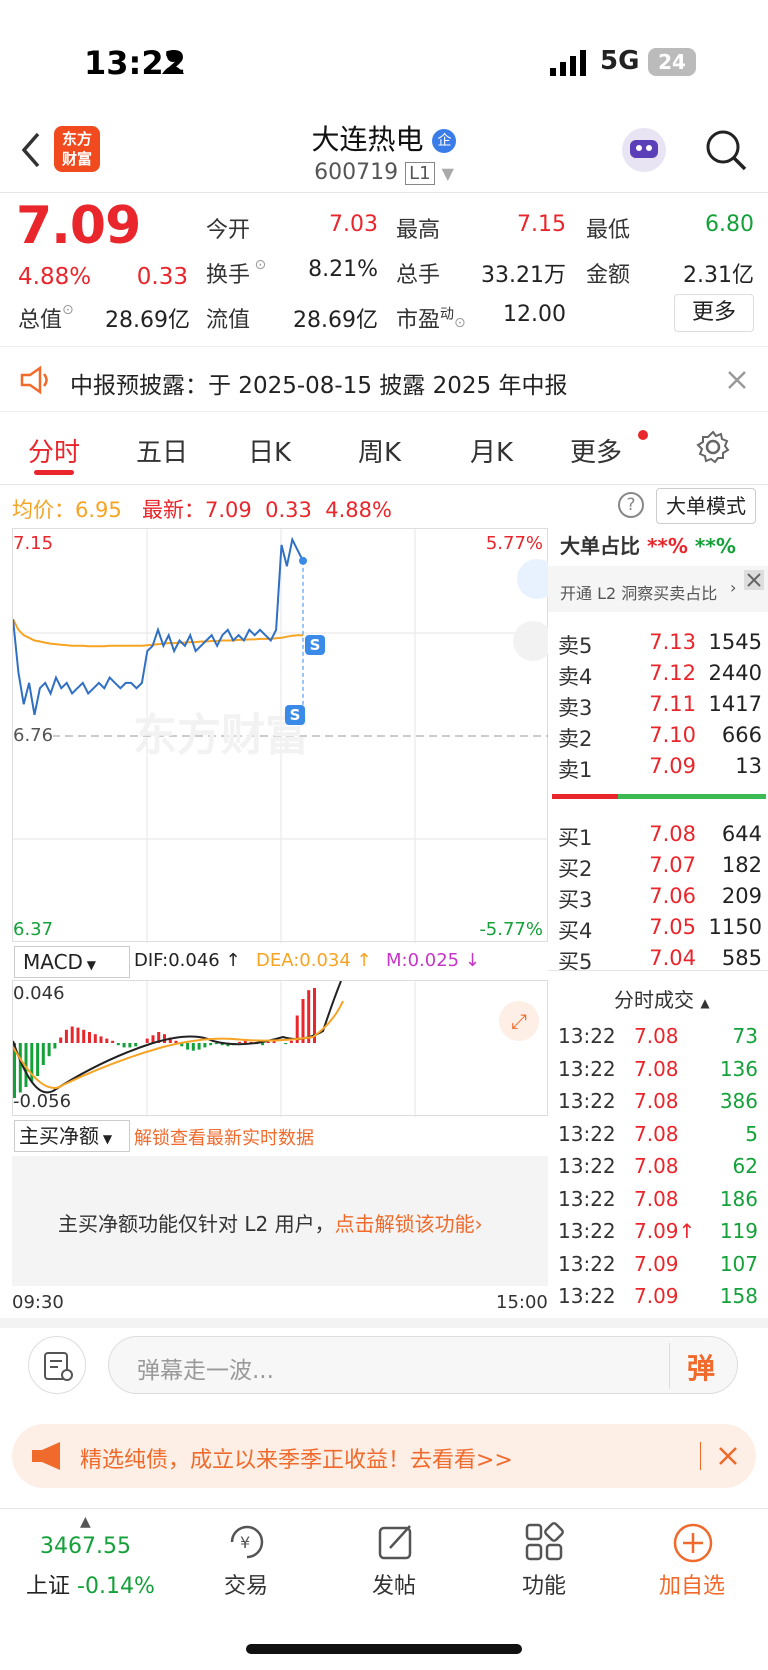 The width and height of the screenshot is (768, 1670). What do you see at coordinates (701, 1367) in the screenshot?
I see `danmaku-button: 弹` at bounding box center [701, 1367].